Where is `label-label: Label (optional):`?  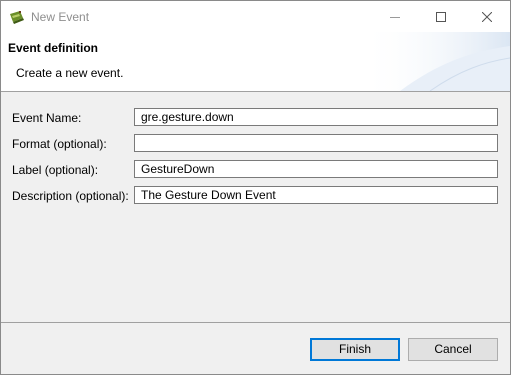
label-label: Label (optional): is located at coordinates (55, 170).